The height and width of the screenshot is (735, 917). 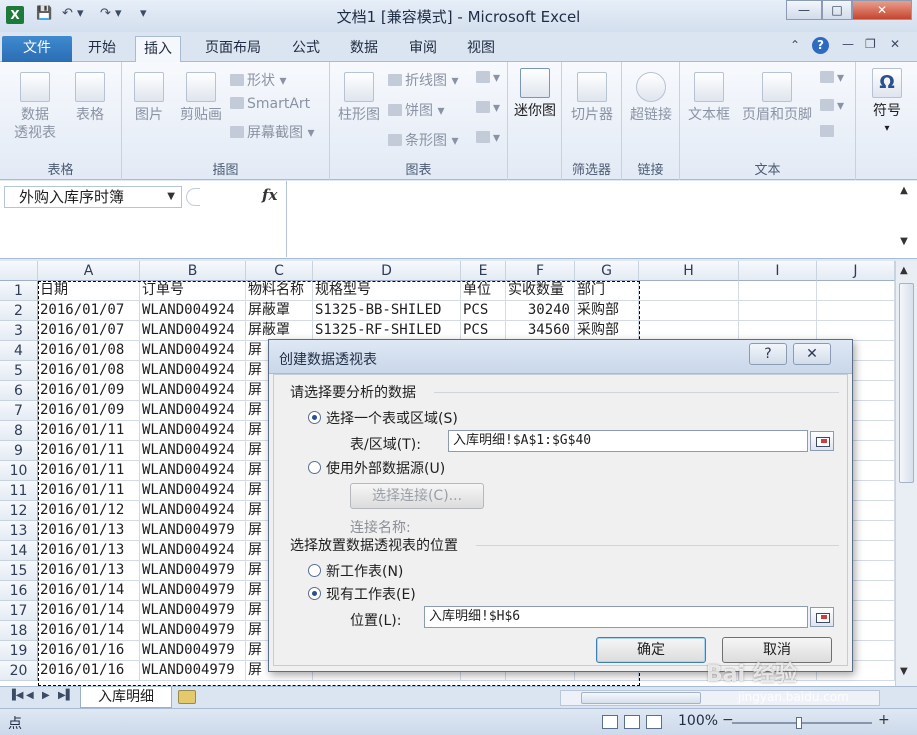 What do you see at coordinates (359, 98) in the screenshot?
I see `column-chart-button: 柱形图` at bounding box center [359, 98].